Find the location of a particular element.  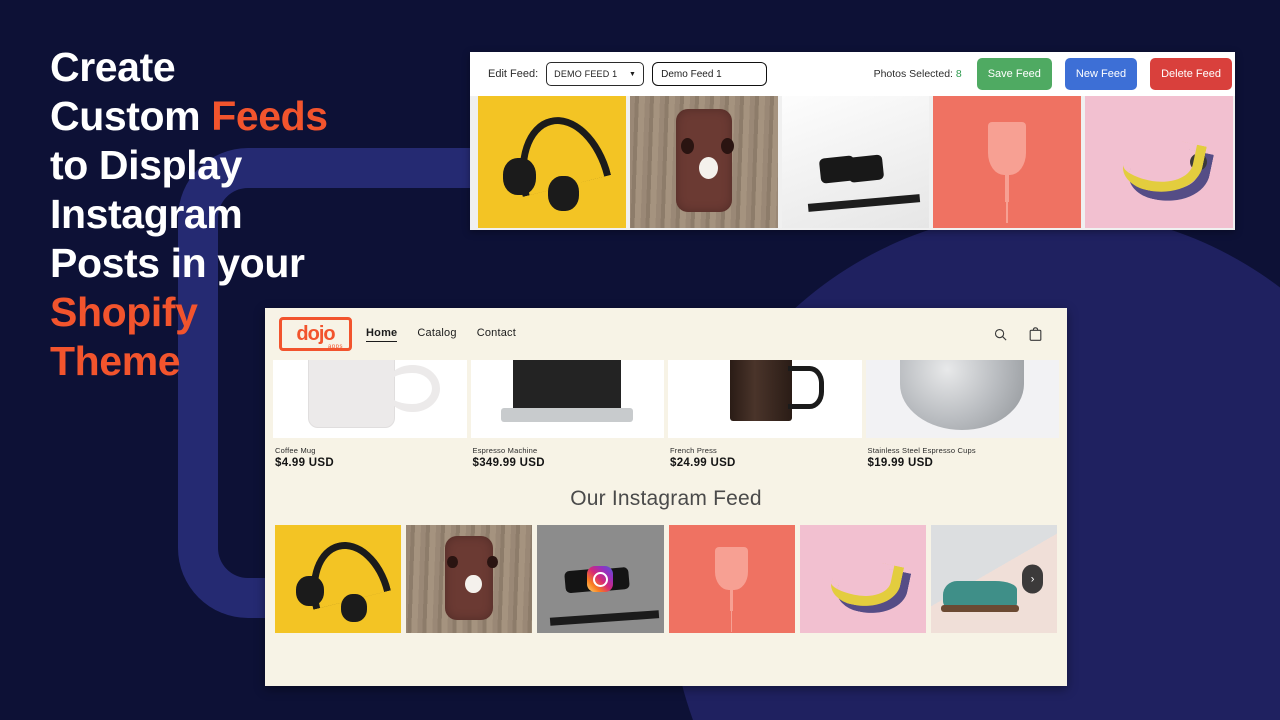

feed-photo-goblet-coral is located at coordinates (731, 579).